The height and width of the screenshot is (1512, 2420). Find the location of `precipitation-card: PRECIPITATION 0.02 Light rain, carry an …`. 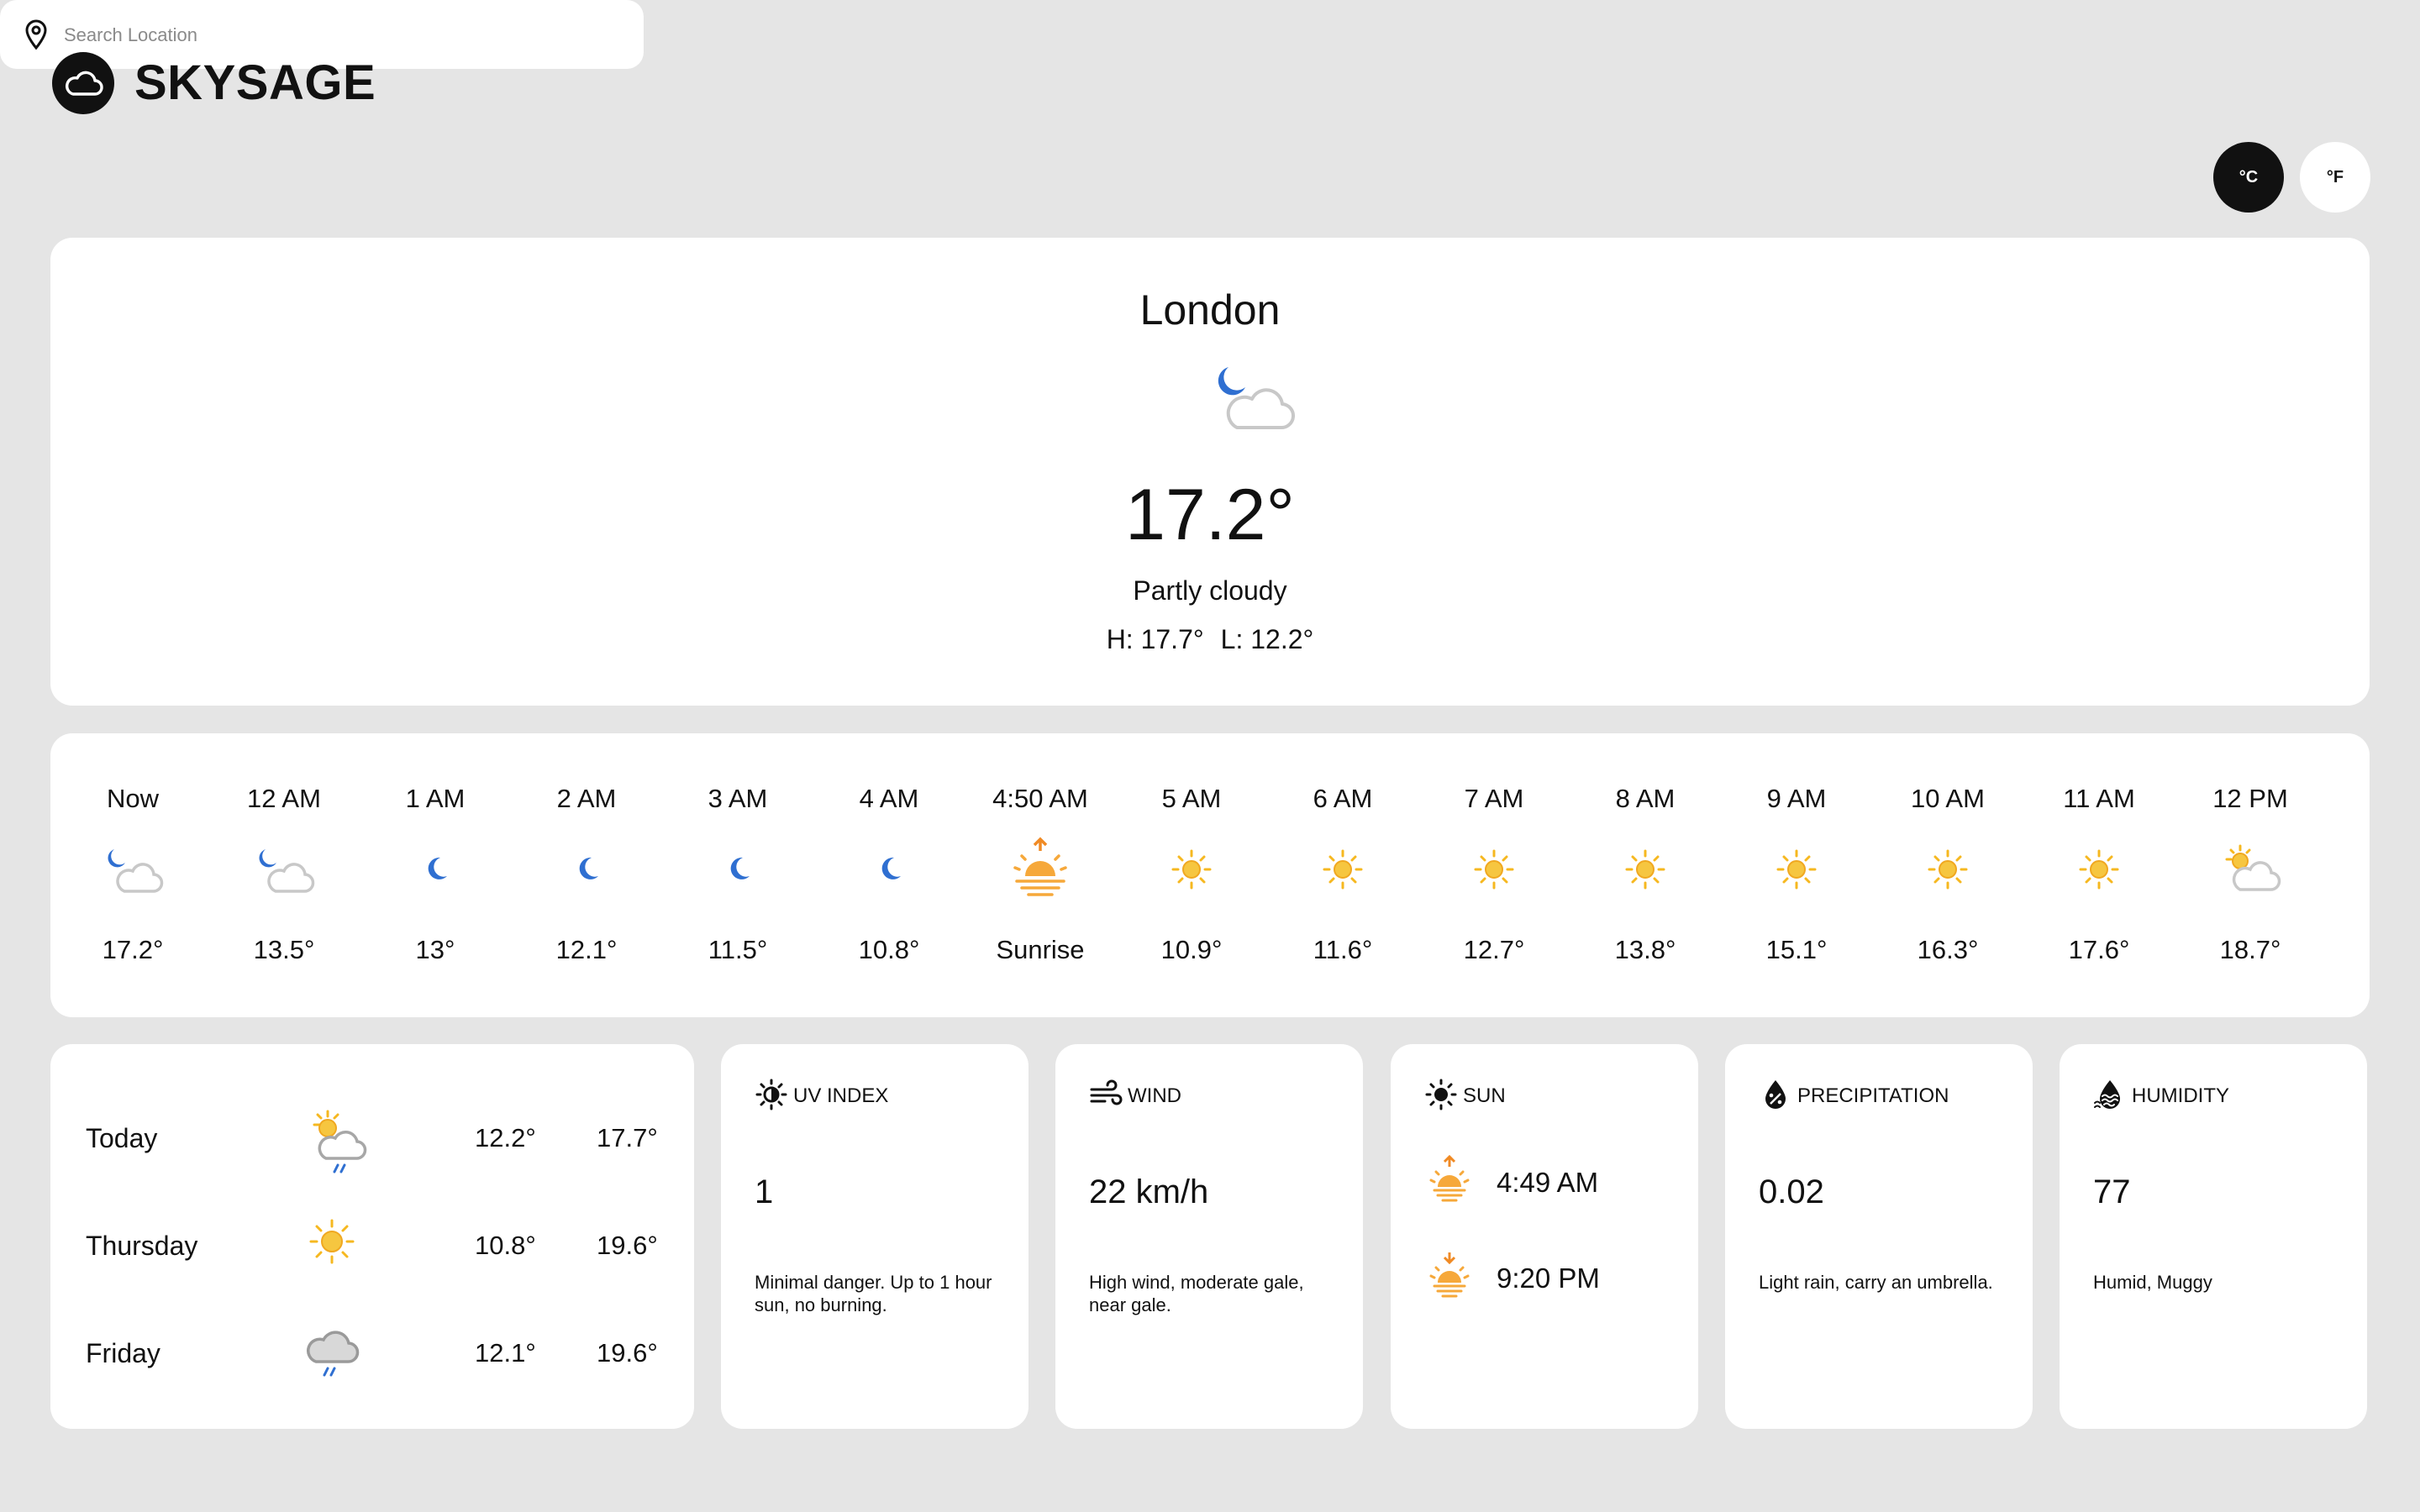

precipitation-card: PRECIPITATION 0.02 Light rain, carry an … is located at coordinates (1879, 1236).